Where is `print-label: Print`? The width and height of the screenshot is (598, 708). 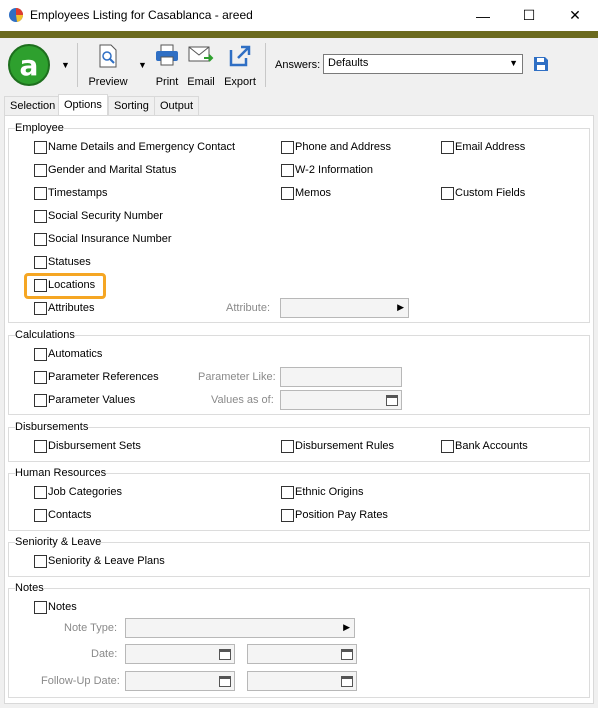 print-label: Print is located at coordinates (167, 82).